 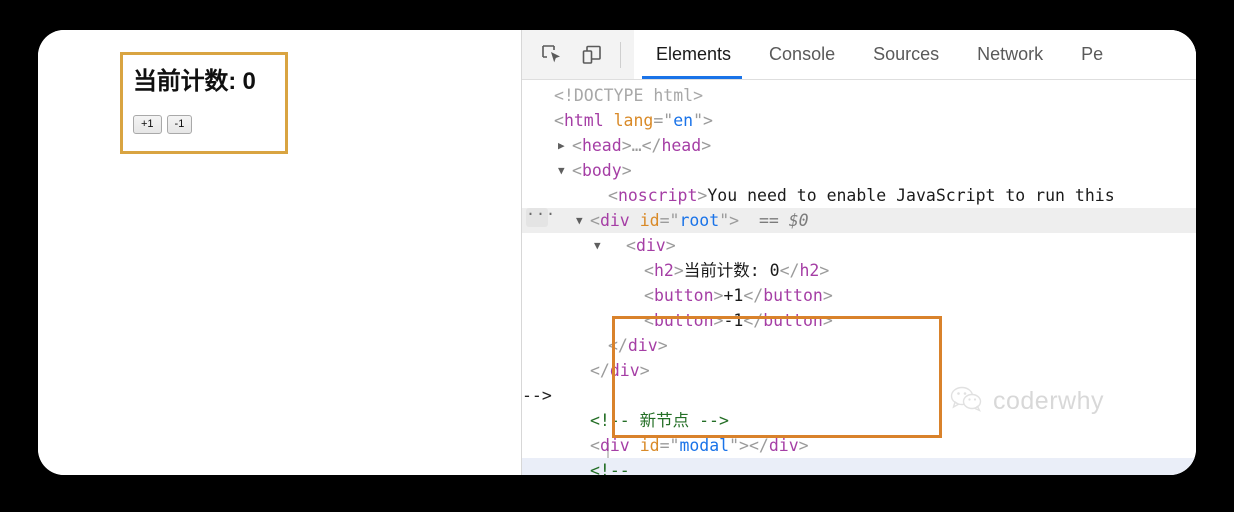 I want to click on modal-id-value: modal, so click(x=704, y=445).